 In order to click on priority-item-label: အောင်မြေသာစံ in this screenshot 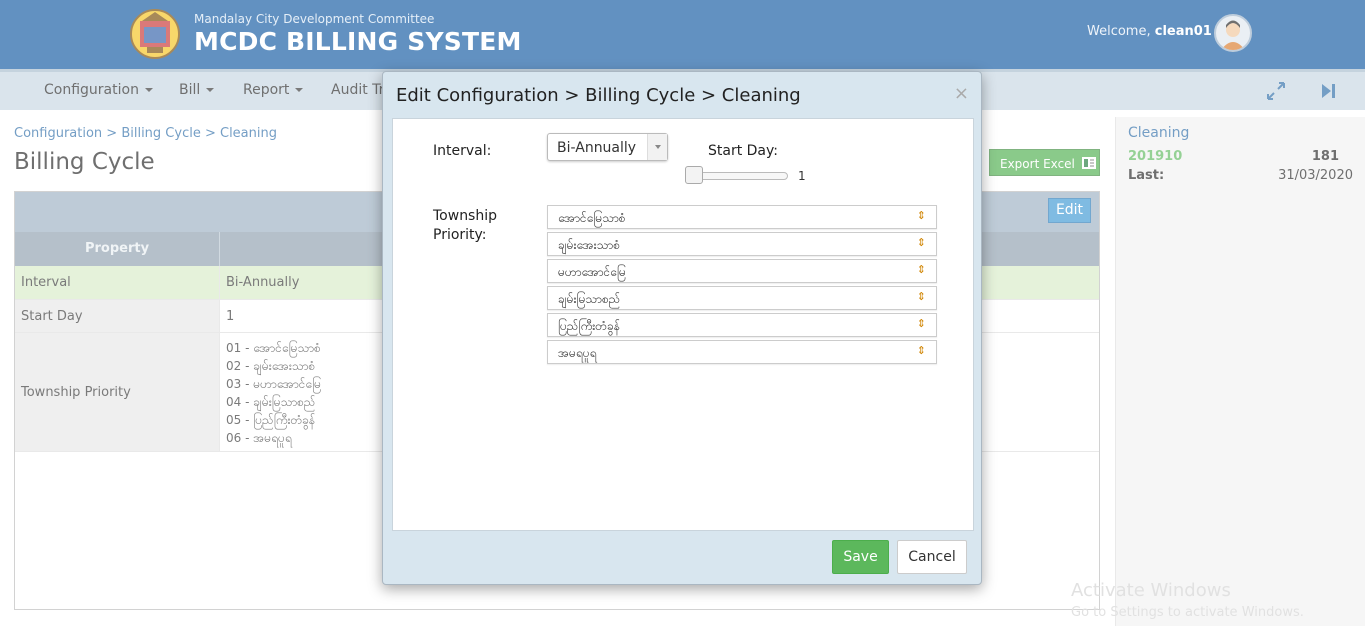, I will do `click(592, 218)`.